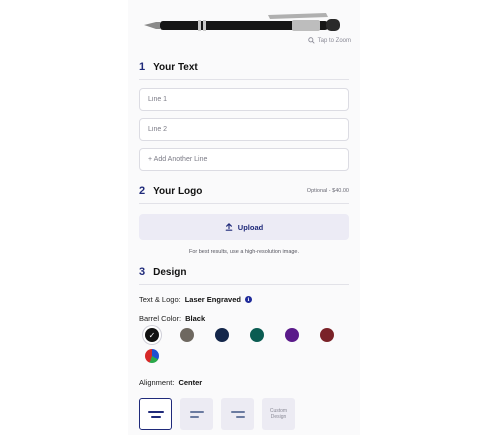 The width and height of the screenshot is (487, 435). I want to click on custom-design-label: Custom Design, so click(279, 414).